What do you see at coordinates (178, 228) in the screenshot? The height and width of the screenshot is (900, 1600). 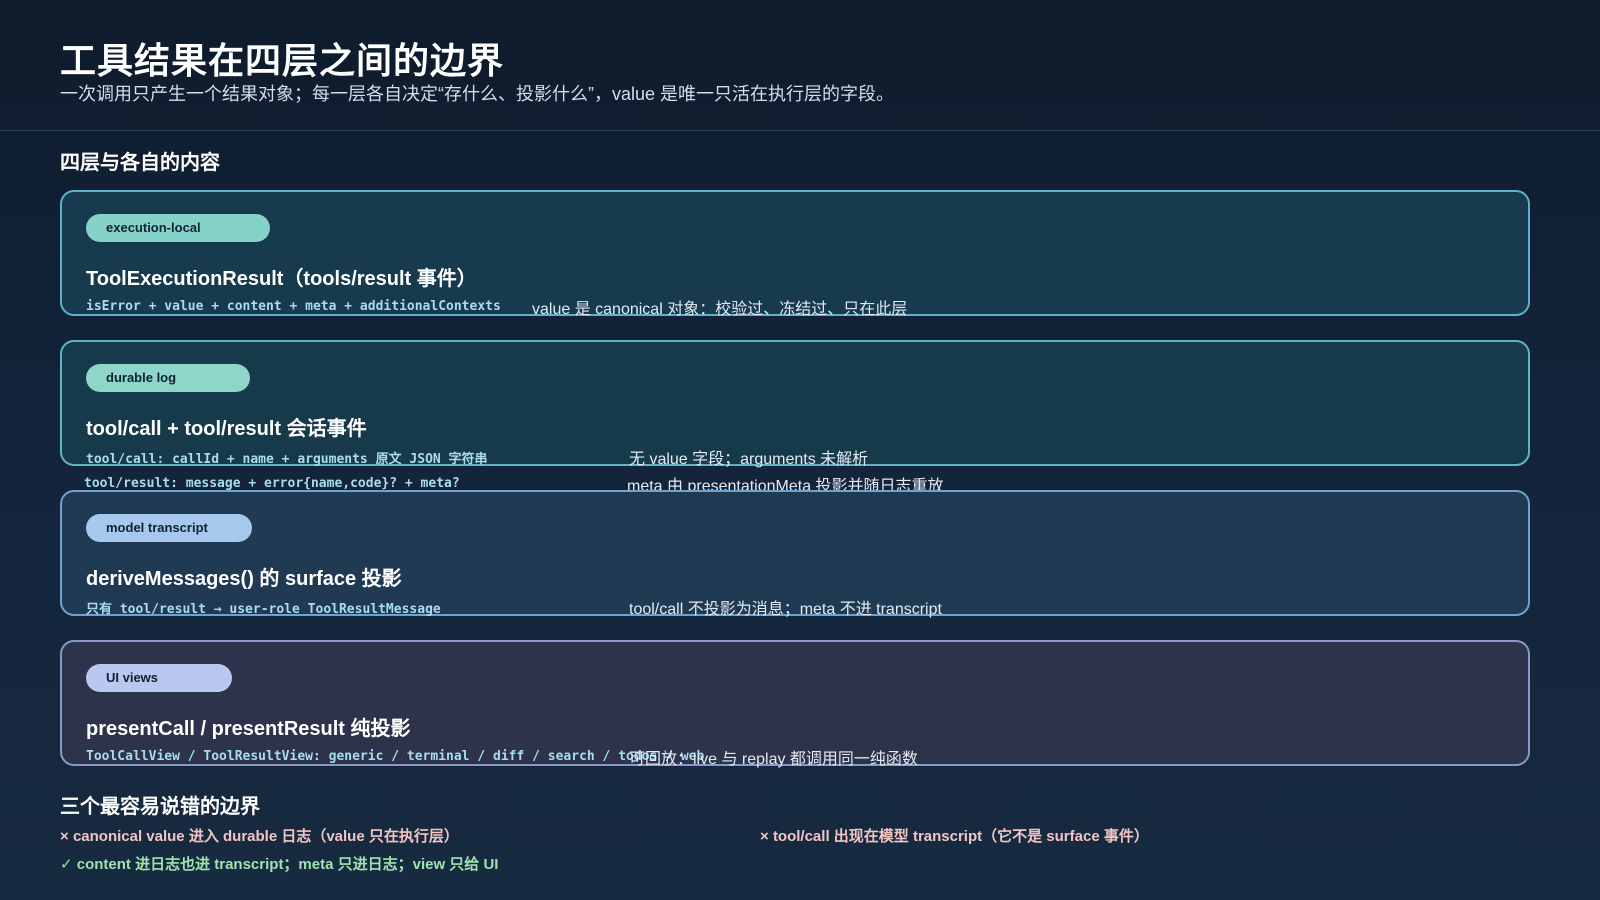 I see `layer-tag: execution-local` at bounding box center [178, 228].